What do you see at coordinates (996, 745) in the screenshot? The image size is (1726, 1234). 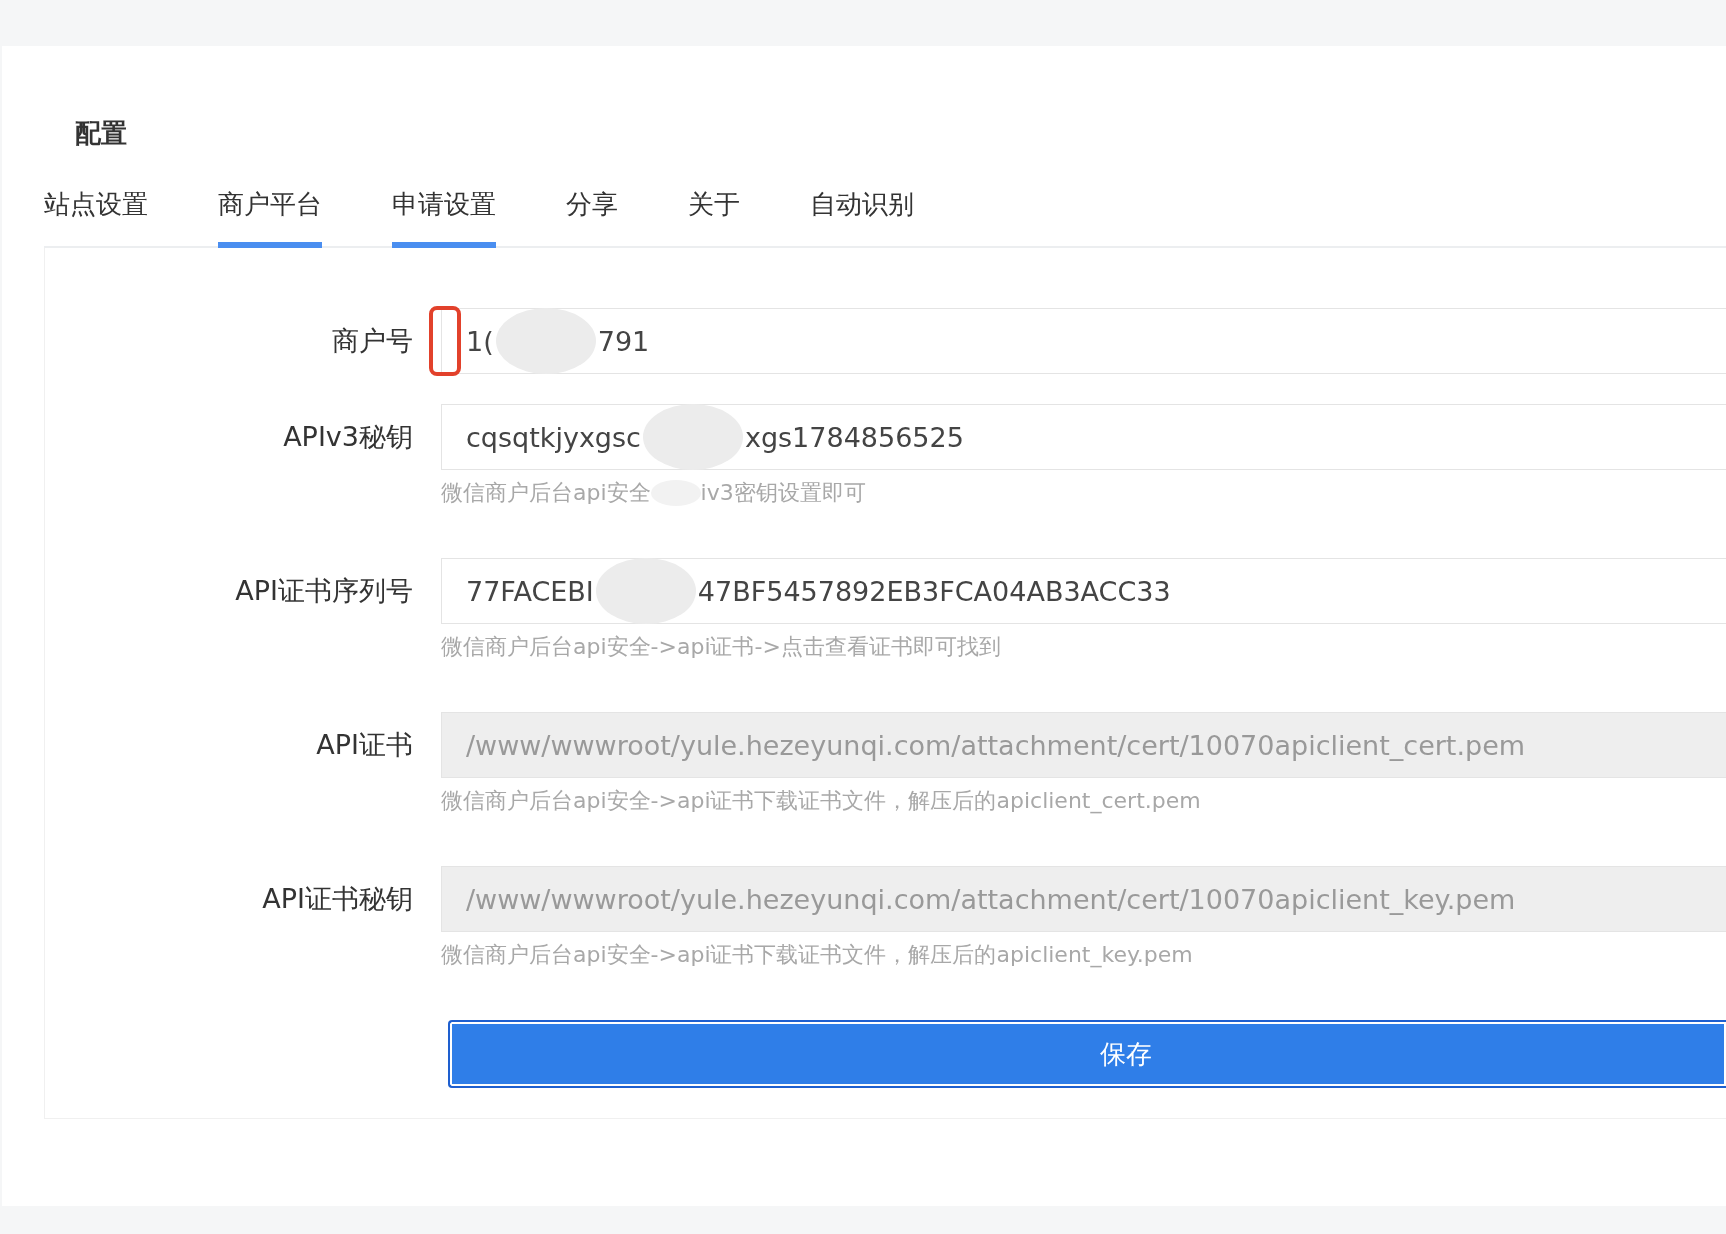 I see `field-value: /www/wwwroot/yule.hezeyunqi.com/attachment/cert/10070apiclient_cert.pem` at bounding box center [996, 745].